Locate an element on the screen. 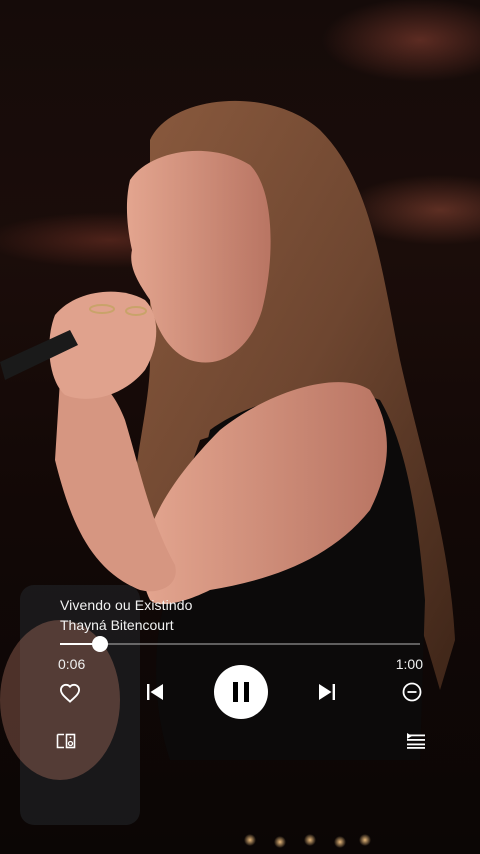 The width and height of the screenshot is (480, 854). minus-circle-icon is located at coordinates (412, 692).